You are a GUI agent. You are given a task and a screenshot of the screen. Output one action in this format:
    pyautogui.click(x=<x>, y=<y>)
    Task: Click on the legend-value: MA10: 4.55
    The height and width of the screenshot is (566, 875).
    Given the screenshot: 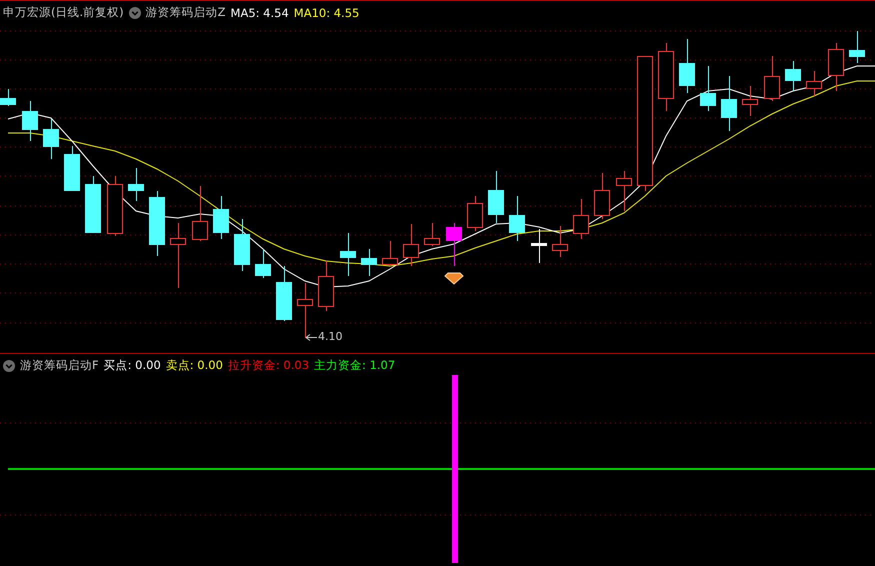 What is the action you would take?
    pyautogui.click(x=327, y=13)
    